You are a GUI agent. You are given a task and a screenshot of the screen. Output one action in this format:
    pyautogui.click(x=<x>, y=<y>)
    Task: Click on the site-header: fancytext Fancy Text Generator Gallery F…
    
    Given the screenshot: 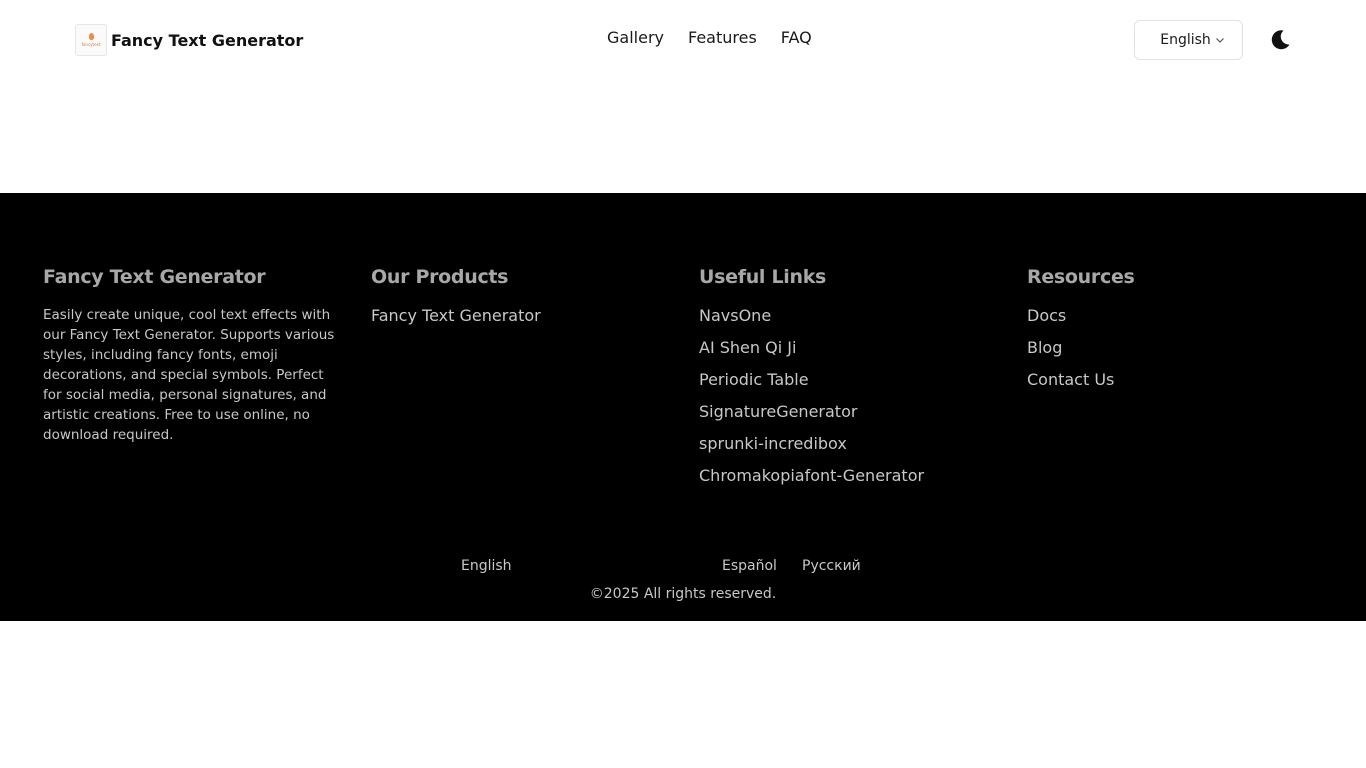 What is the action you would take?
    pyautogui.click(x=683, y=40)
    